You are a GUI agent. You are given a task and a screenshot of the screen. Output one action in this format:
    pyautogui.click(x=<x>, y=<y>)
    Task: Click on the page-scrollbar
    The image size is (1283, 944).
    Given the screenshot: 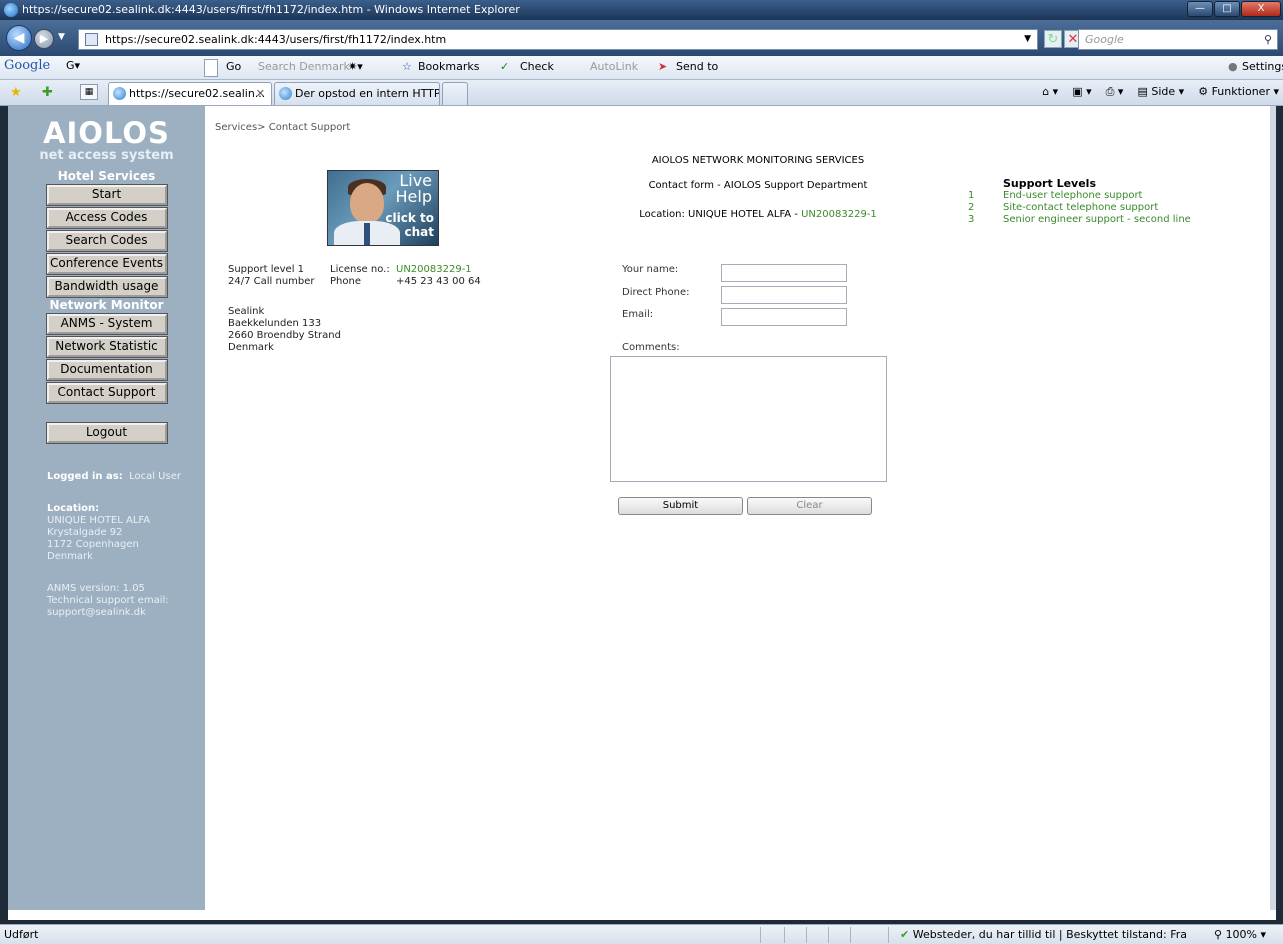 What is the action you would take?
    pyautogui.click(x=1273, y=508)
    